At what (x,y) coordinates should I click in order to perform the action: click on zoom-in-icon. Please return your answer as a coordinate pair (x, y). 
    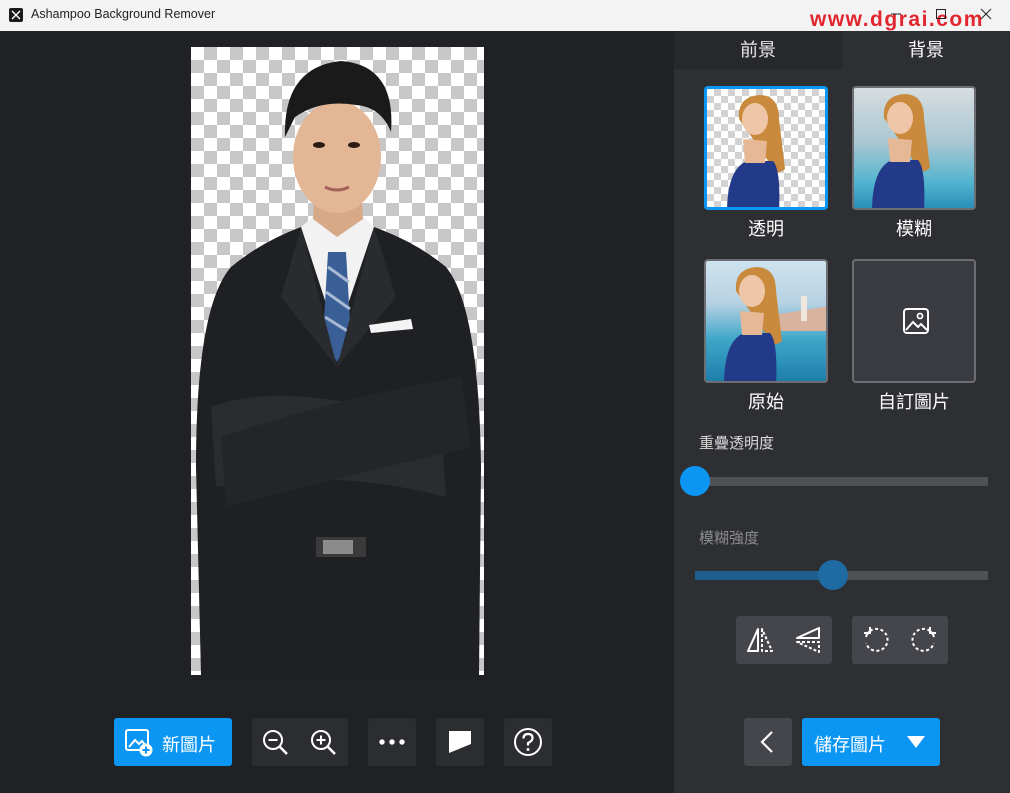
    Looking at the image, I should click on (323, 742).